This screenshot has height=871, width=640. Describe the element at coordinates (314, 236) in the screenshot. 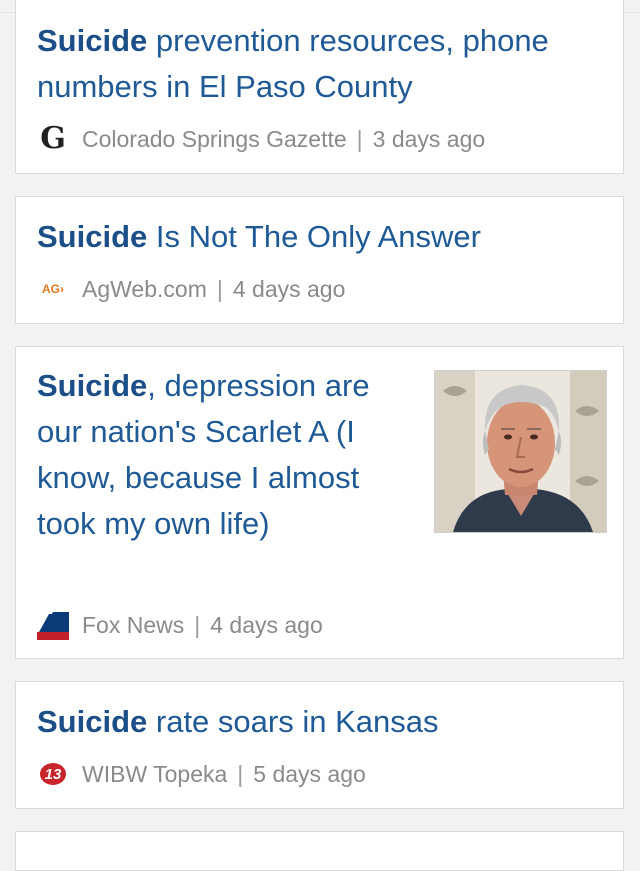

I see `headline-text: Is Not The Only Answer` at that location.